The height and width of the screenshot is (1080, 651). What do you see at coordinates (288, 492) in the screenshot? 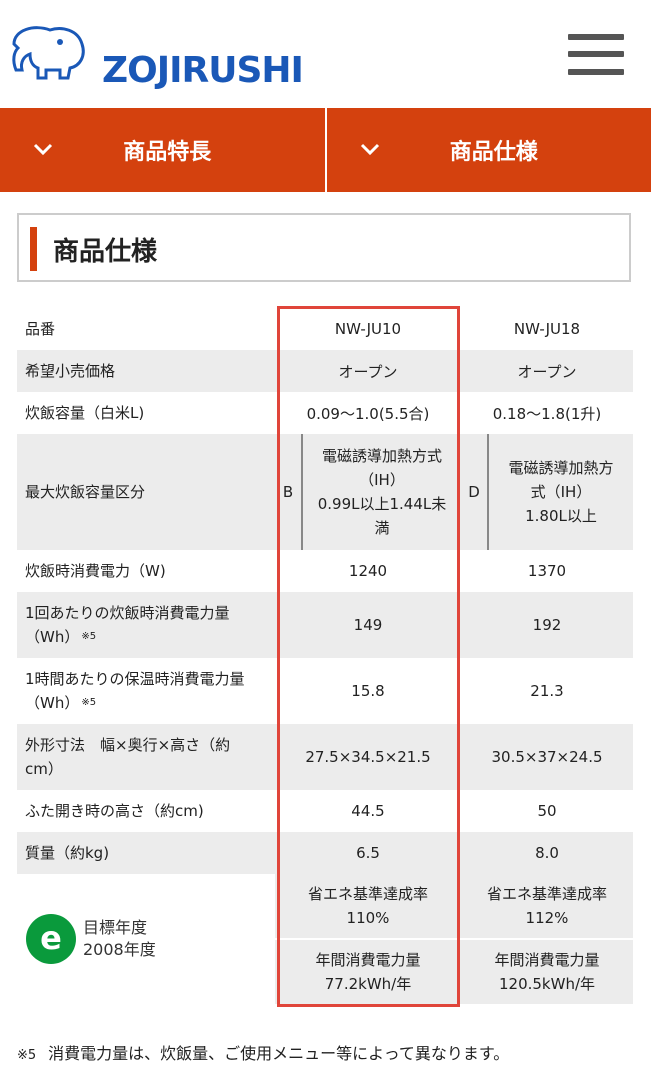
I see `capacity-class-letter: B` at bounding box center [288, 492].